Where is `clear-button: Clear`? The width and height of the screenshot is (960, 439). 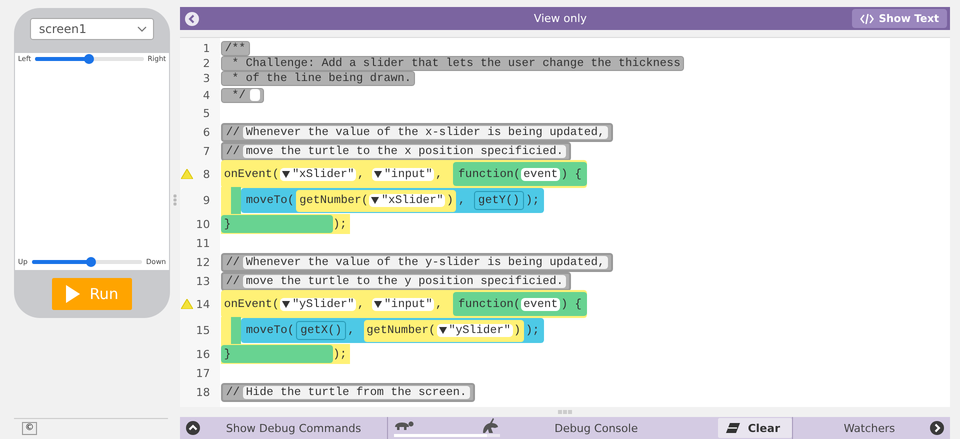 clear-button: Clear is located at coordinates (755, 428).